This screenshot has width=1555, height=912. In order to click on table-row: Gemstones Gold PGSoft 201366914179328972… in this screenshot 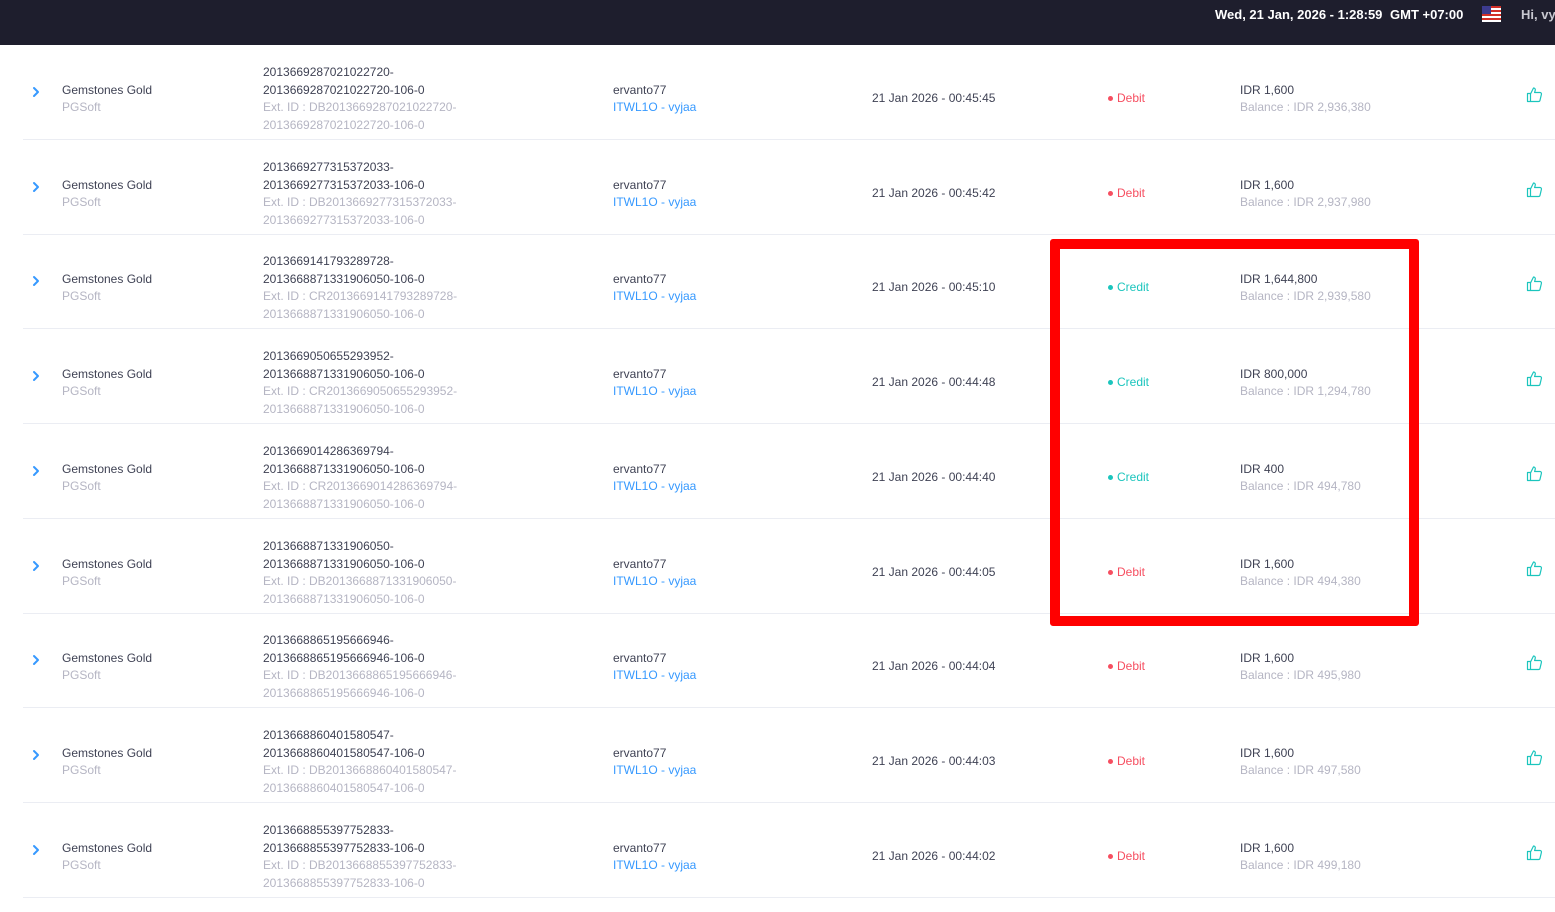, I will do `click(789, 281)`.